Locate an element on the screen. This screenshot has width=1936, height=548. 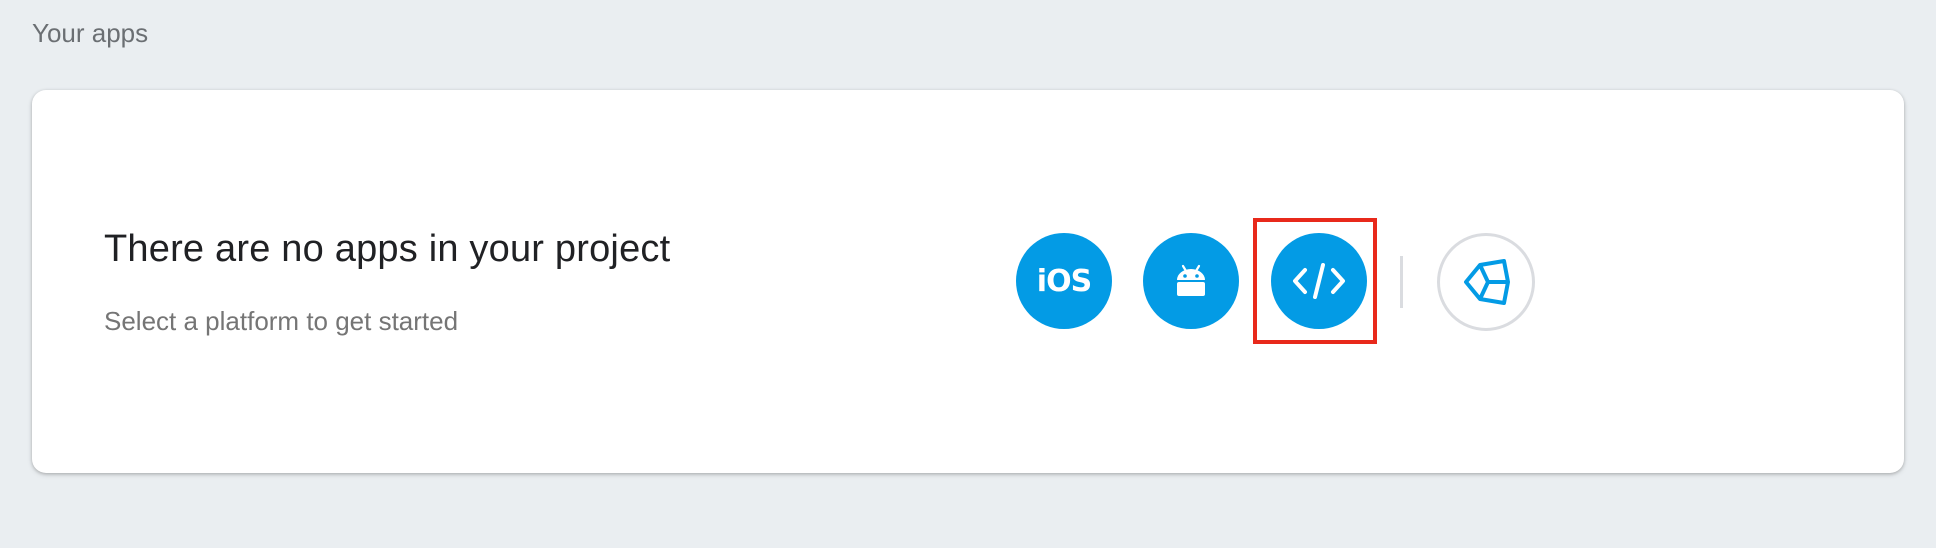
unity-platform-button is located at coordinates (1486, 282).